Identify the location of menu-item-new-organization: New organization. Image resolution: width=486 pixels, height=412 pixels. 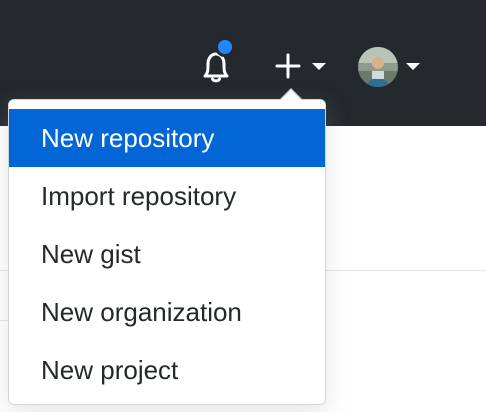
(167, 312).